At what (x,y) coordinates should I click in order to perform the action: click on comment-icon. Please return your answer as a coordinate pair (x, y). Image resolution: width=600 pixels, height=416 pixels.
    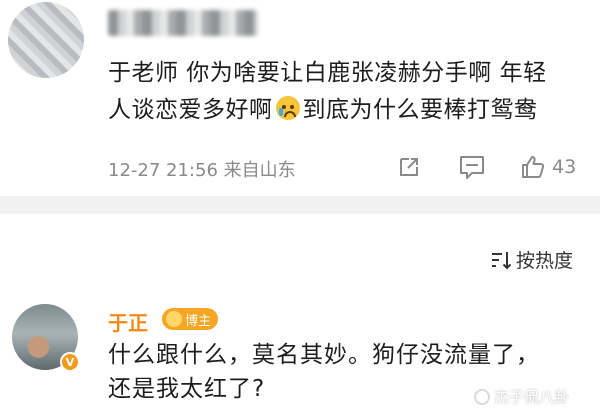
    Looking at the image, I should click on (472, 167).